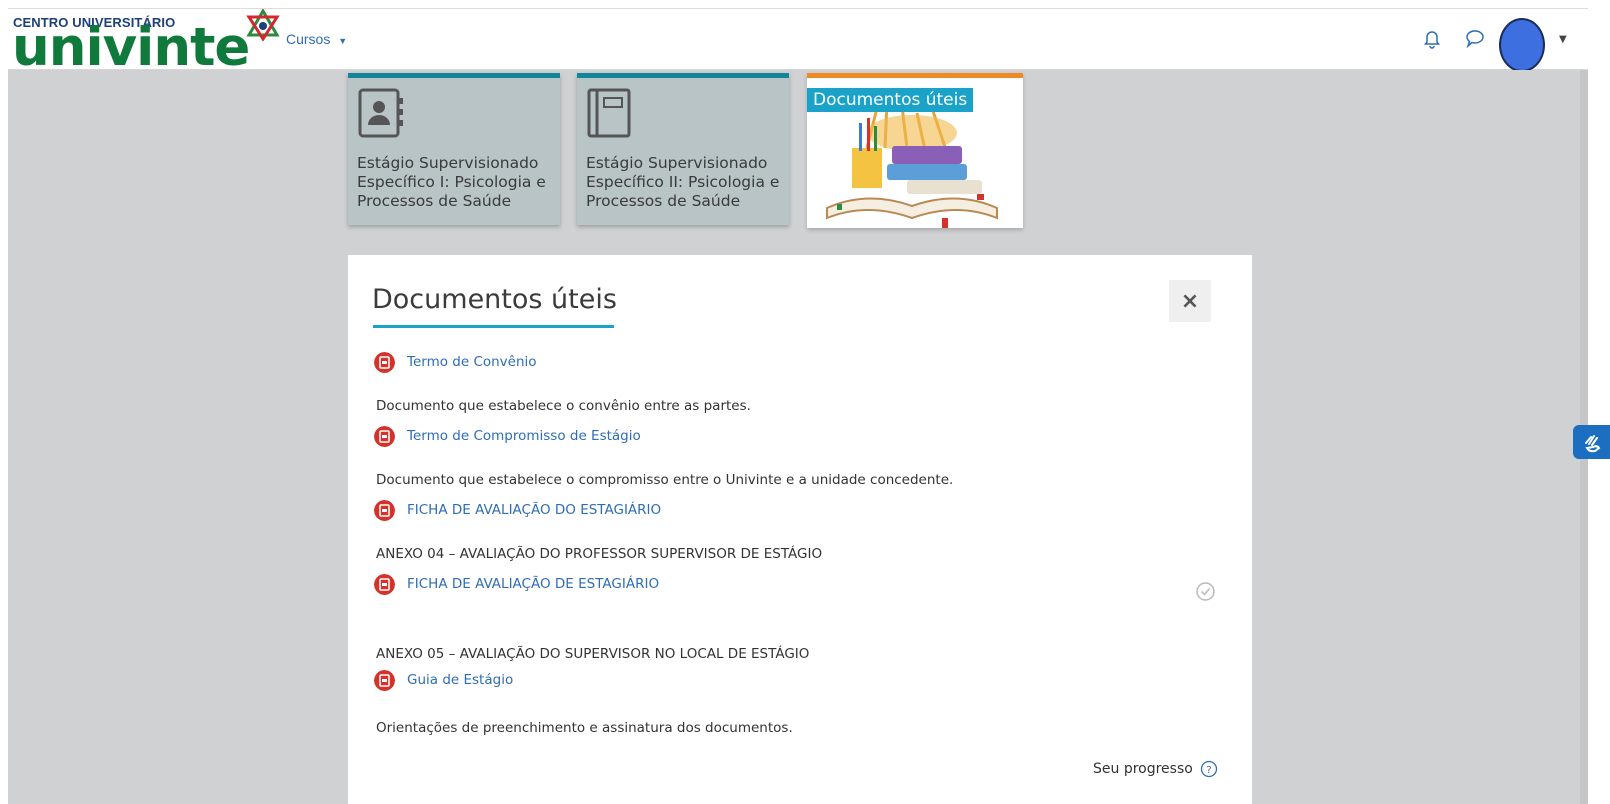 Image resolution: width=1610 pixels, height=804 pixels. Describe the element at coordinates (460, 680) in the screenshot. I see `document-link: Guia de Estágio` at that location.